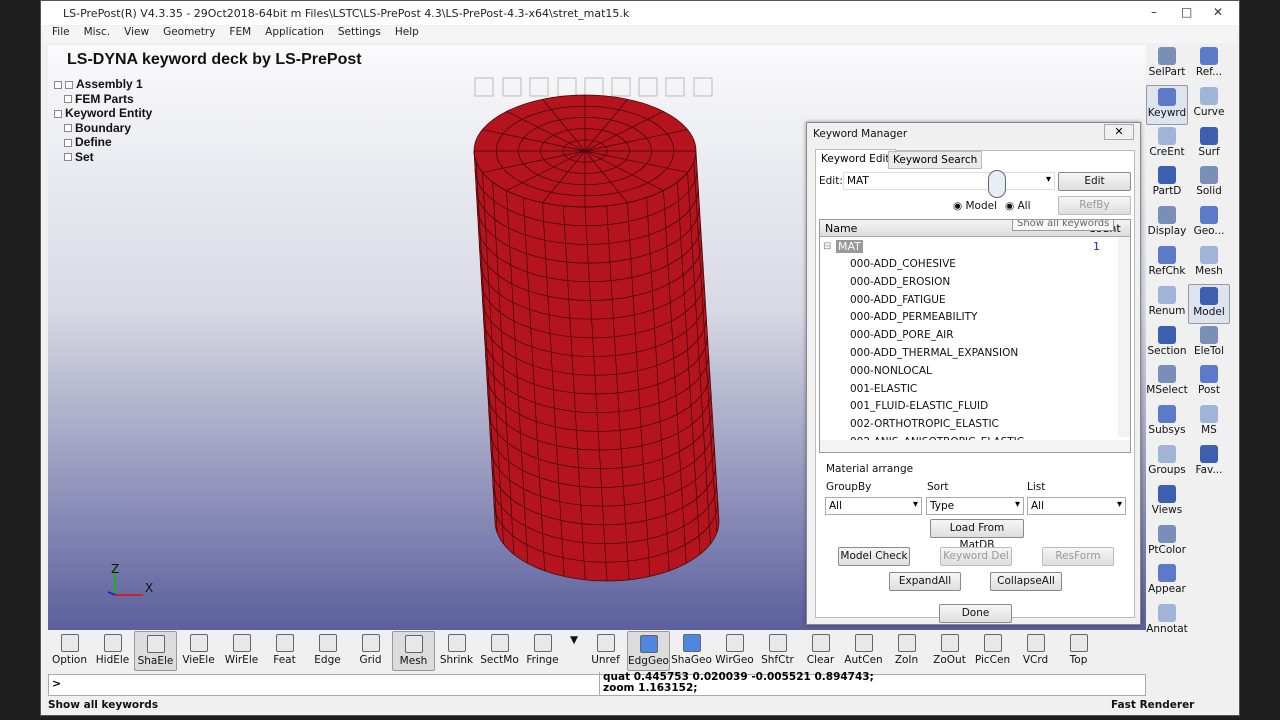 Image resolution: width=1280 pixels, height=720 pixels. Describe the element at coordinates (1167, 503) in the screenshot. I see `panel-button-views: Views` at that location.